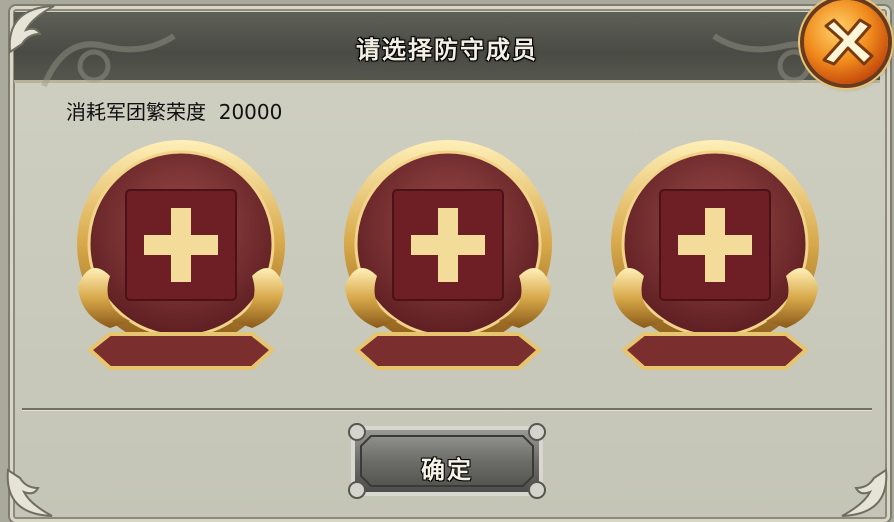 The image size is (894, 522). What do you see at coordinates (447, 50) in the screenshot?
I see `dialog-title: 请选择防守成员` at bounding box center [447, 50].